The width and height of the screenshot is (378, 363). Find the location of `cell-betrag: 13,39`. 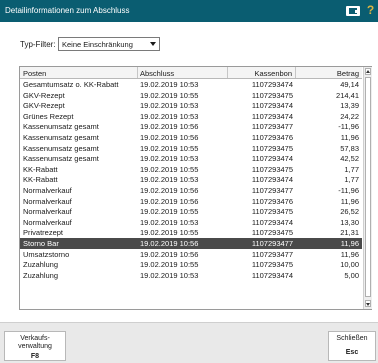

cell-betrag: 13,39 is located at coordinates (349, 106).